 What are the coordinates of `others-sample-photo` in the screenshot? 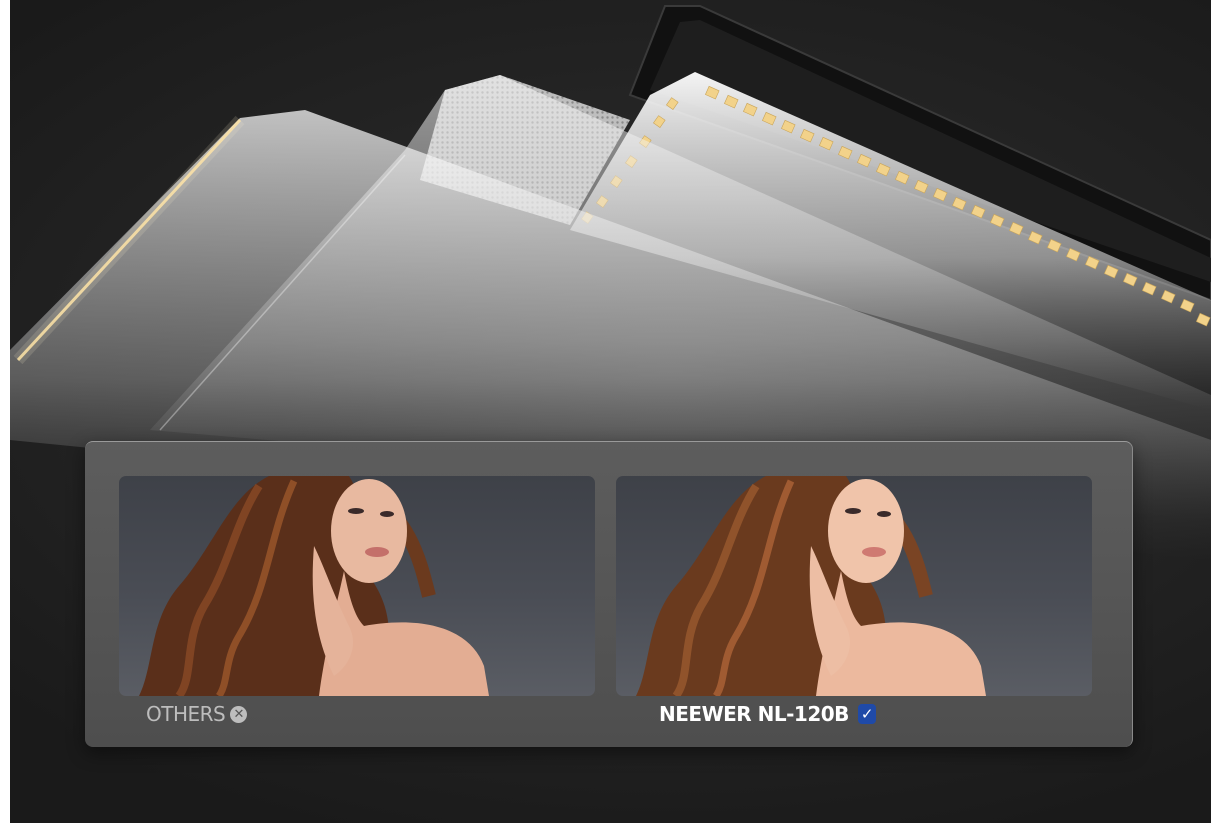 It's located at (357, 586).